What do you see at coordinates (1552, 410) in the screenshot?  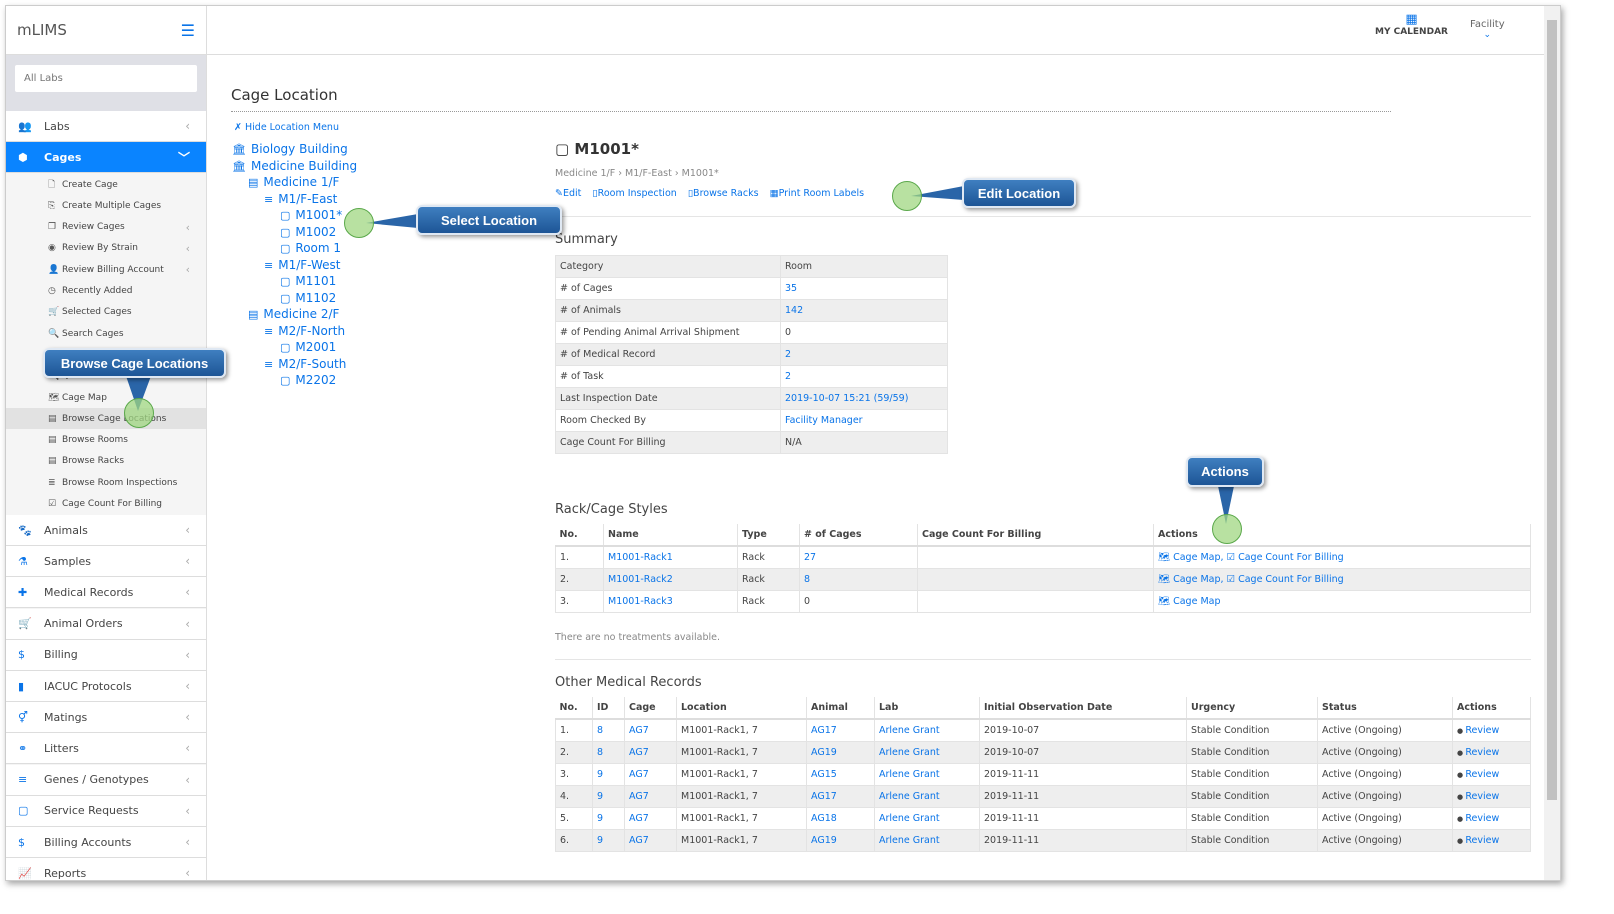 I see `scrollbar-thumb` at bounding box center [1552, 410].